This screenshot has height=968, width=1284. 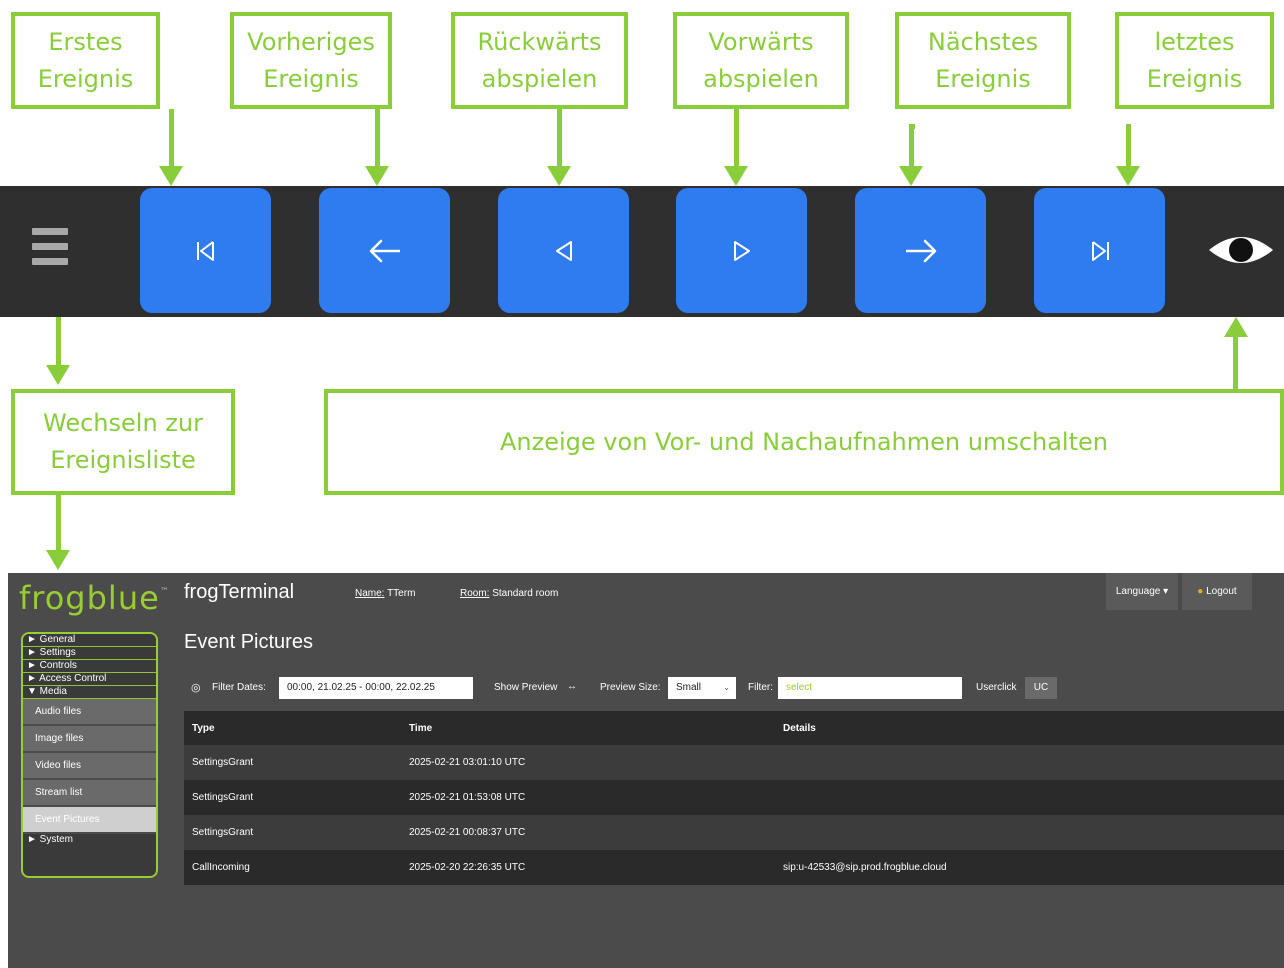 I want to click on logout-label: Logout, so click(x=1221, y=591).